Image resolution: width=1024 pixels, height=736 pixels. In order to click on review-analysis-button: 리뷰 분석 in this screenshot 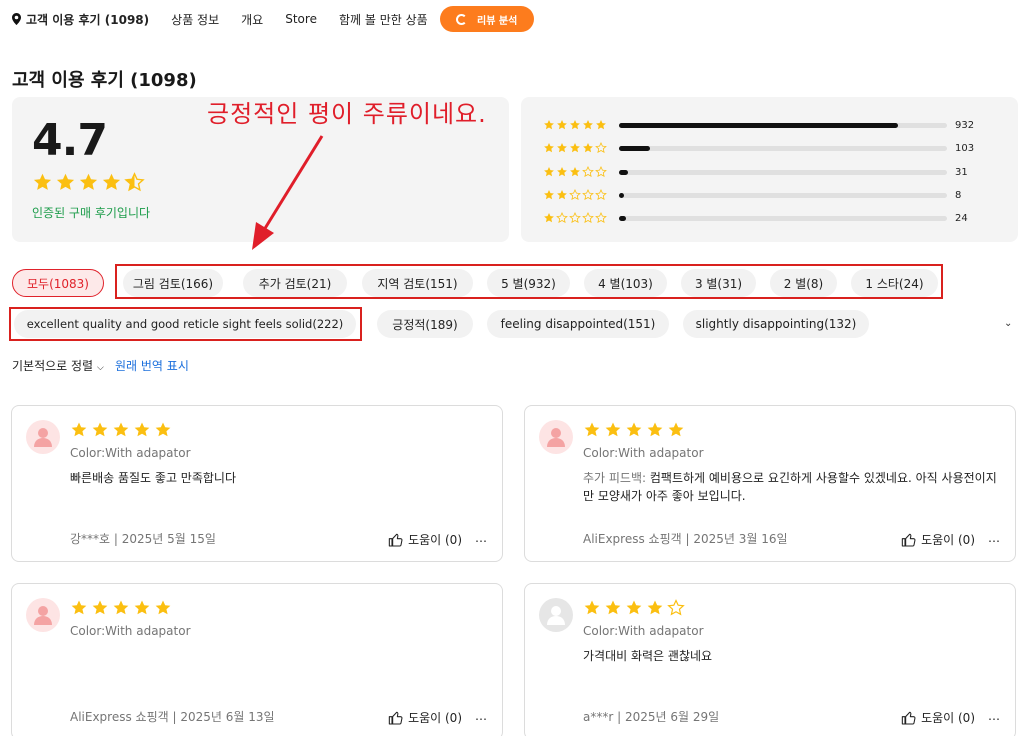, I will do `click(486, 19)`.